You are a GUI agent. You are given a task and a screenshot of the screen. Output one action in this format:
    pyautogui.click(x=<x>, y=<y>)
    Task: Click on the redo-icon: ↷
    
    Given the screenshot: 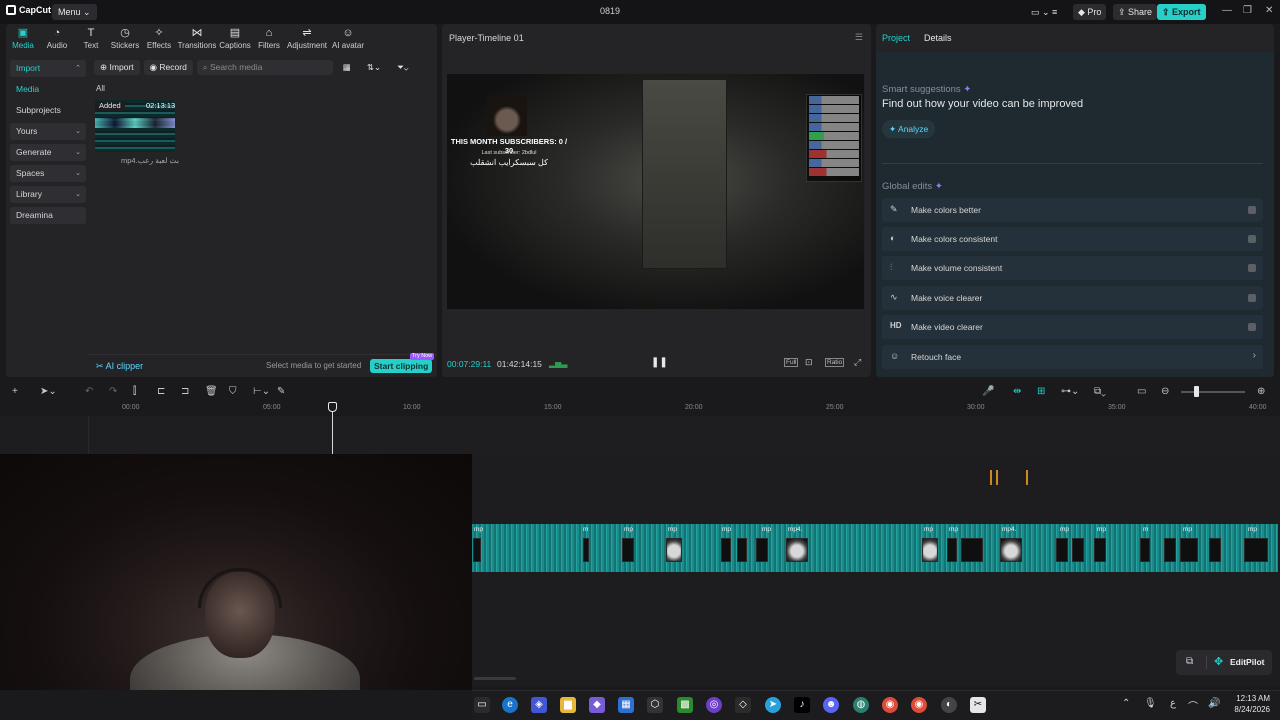 What is the action you would take?
    pyautogui.click(x=113, y=391)
    